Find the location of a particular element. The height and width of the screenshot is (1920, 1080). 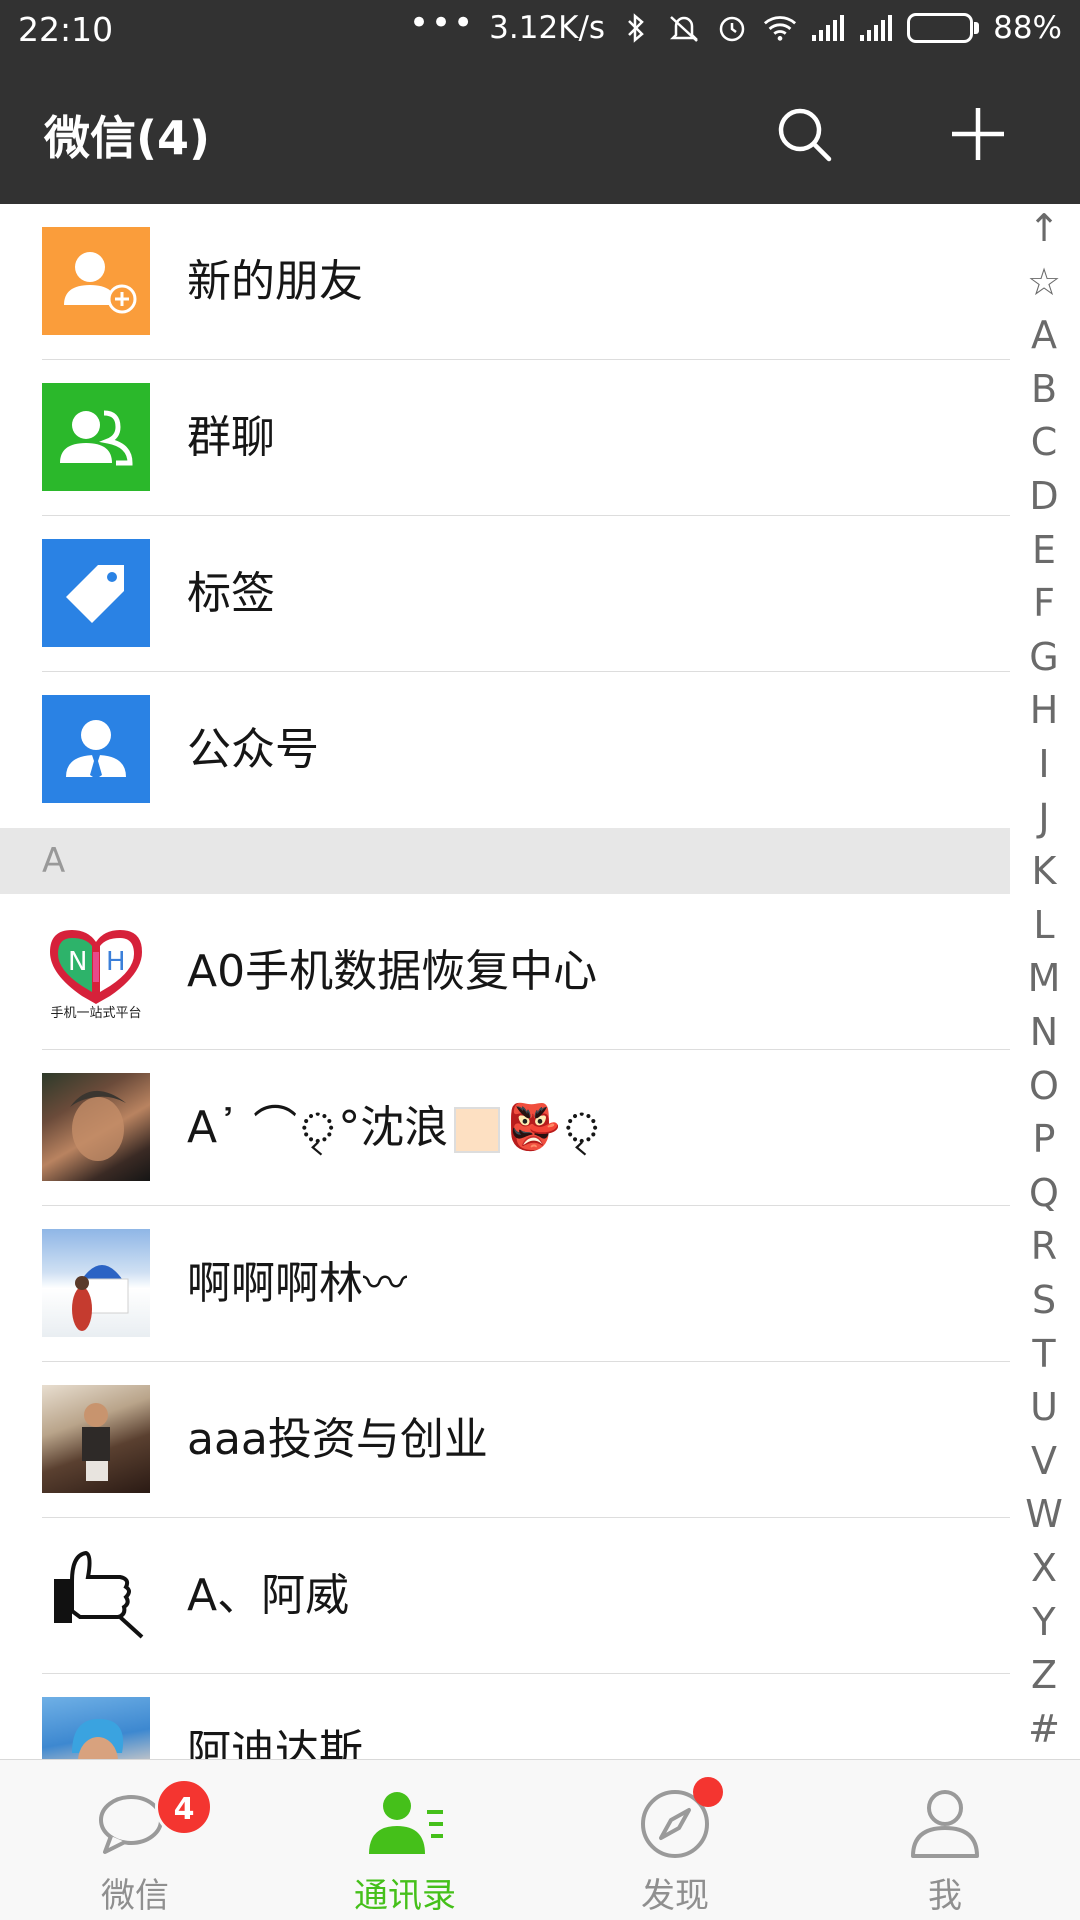

contact-name: 啊啊啊林〰 is located at coordinates (297, 1283).